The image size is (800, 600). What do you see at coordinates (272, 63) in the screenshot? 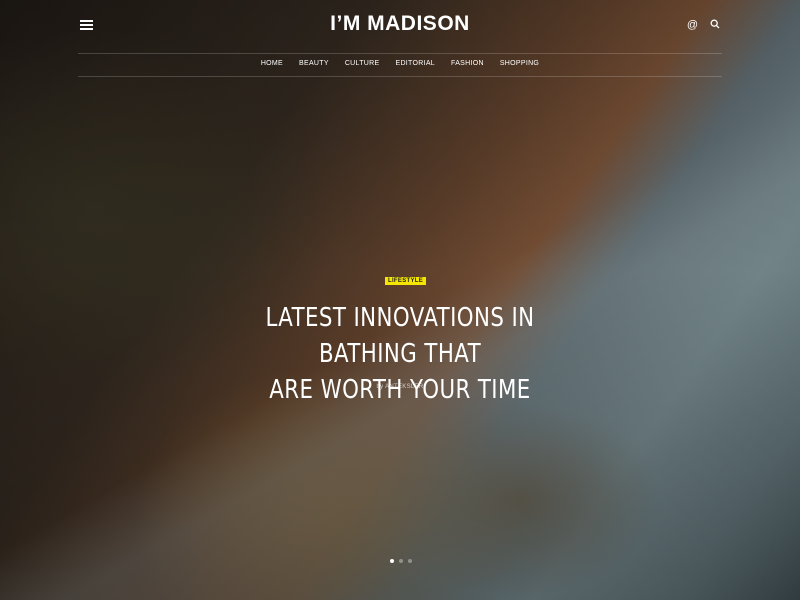
I see `nav-item-home: HOME` at bounding box center [272, 63].